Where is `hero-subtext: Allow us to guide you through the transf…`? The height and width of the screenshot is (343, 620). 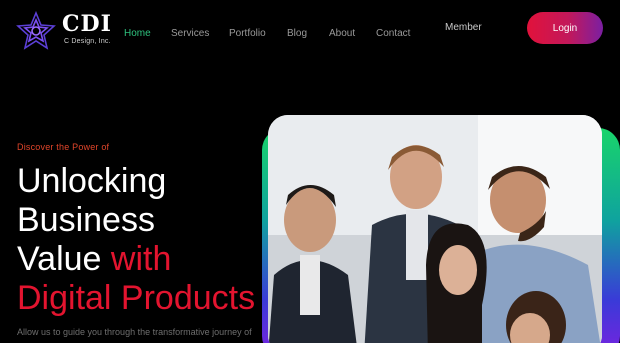 hero-subtext: Allow us to guide you through the transf… is located at coordinates (134, 332).